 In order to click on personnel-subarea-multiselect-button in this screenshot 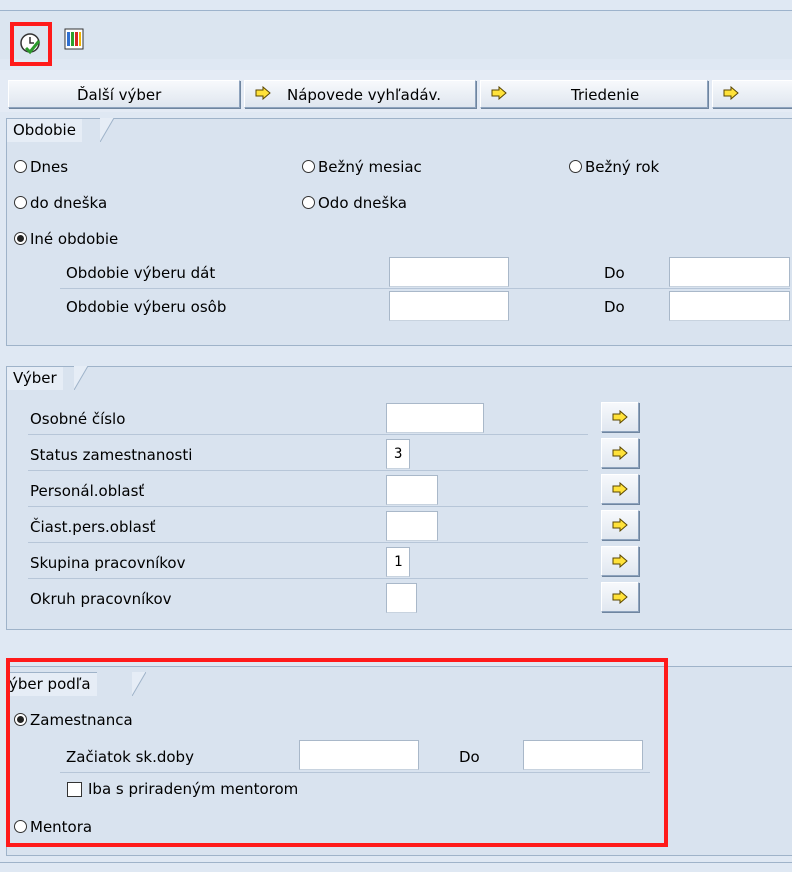, I will do `click(620, 525)`.